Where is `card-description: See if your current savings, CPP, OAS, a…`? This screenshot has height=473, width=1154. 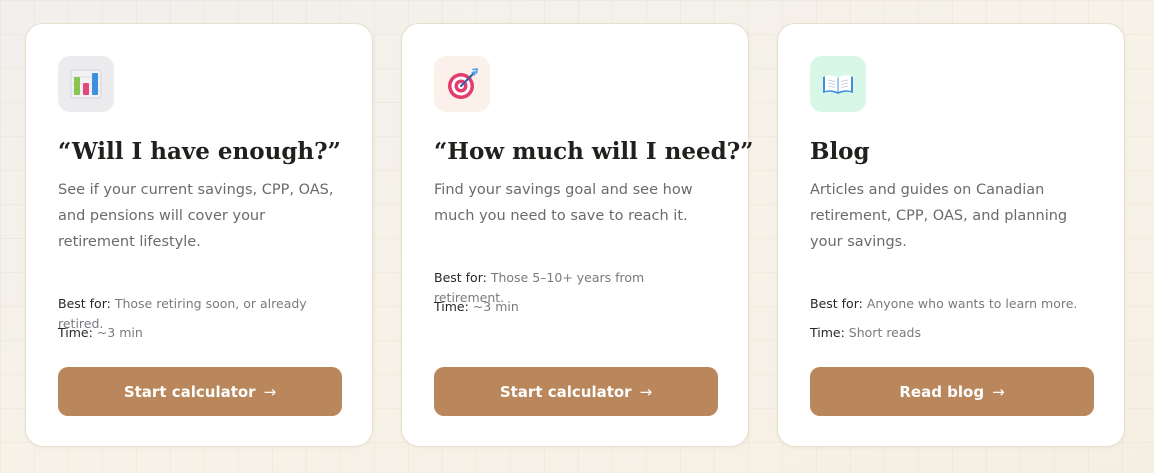
card-description: See if your current savings, CPP, OAS, a… is located at coordinates (196, 216).